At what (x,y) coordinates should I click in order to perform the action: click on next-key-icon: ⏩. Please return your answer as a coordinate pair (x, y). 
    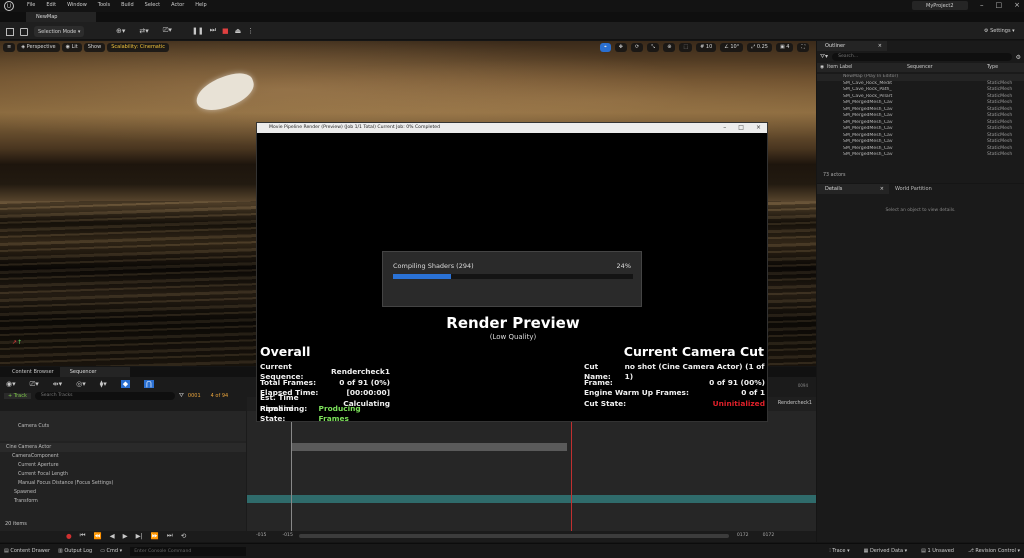
    Looking at the image, I should click on (155, 536).